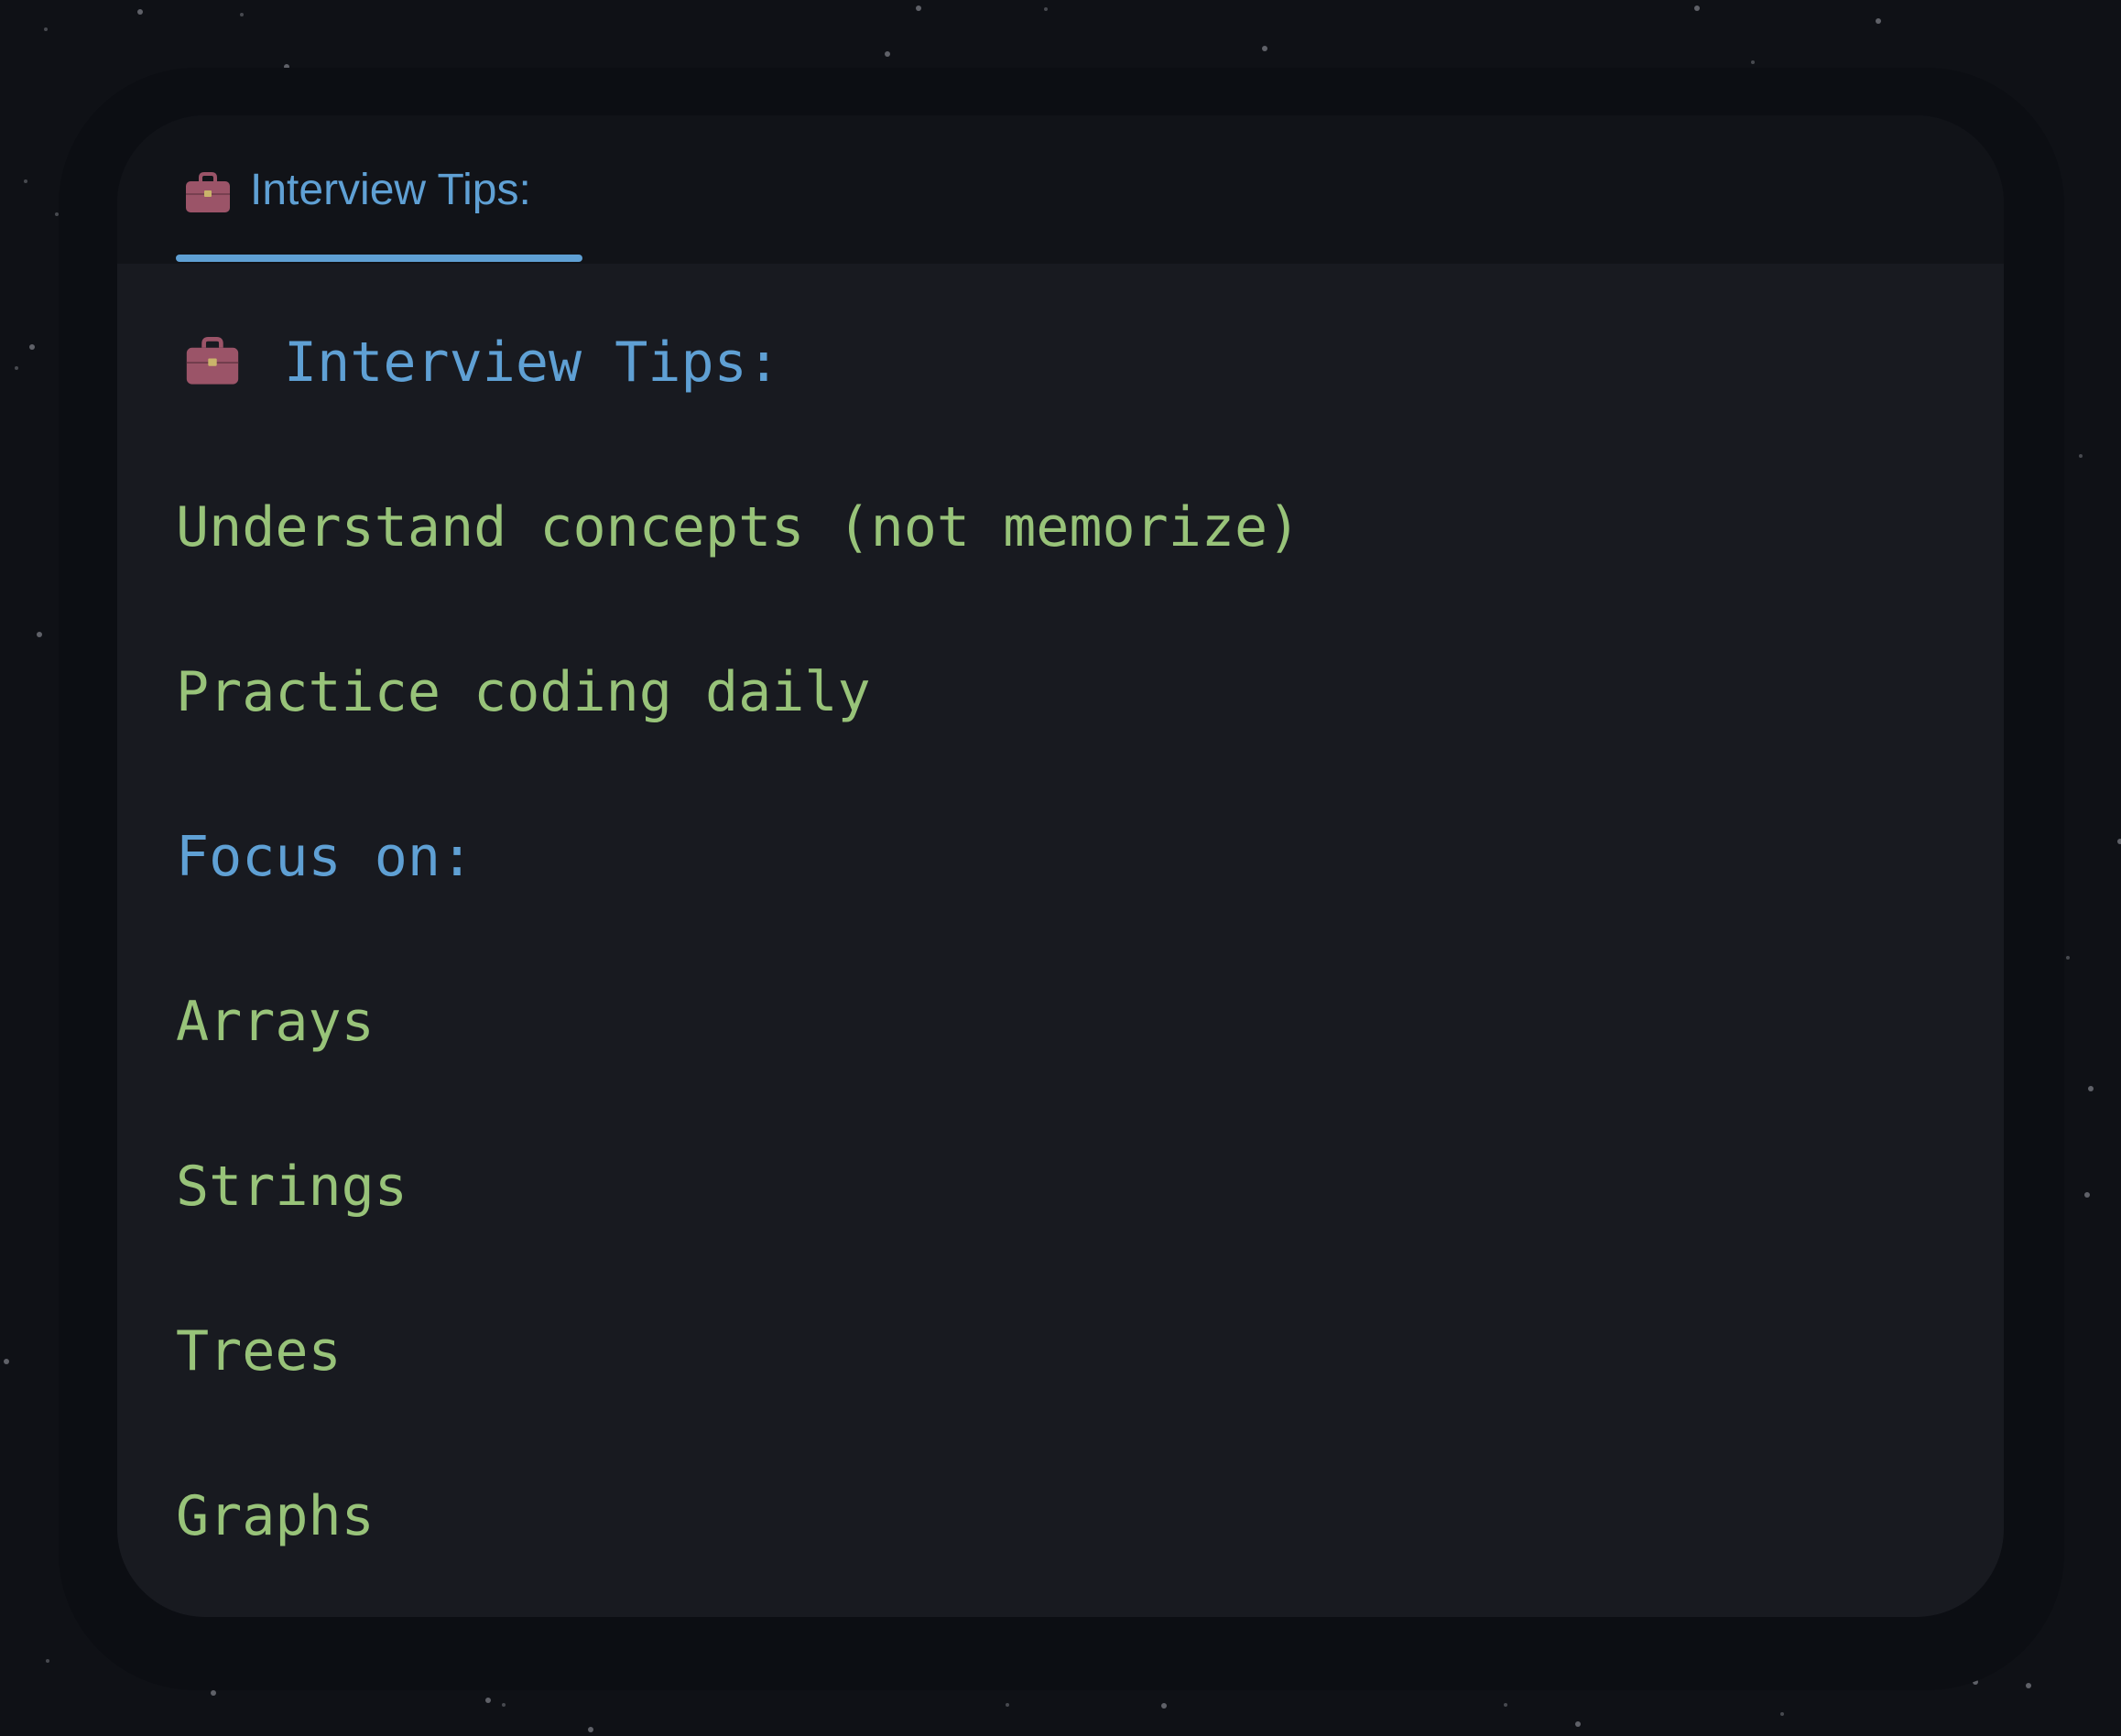 The height and width of the screenshot is (1736, 2121). I want to click on focus-heading: Focus on:, so click(325, 857).